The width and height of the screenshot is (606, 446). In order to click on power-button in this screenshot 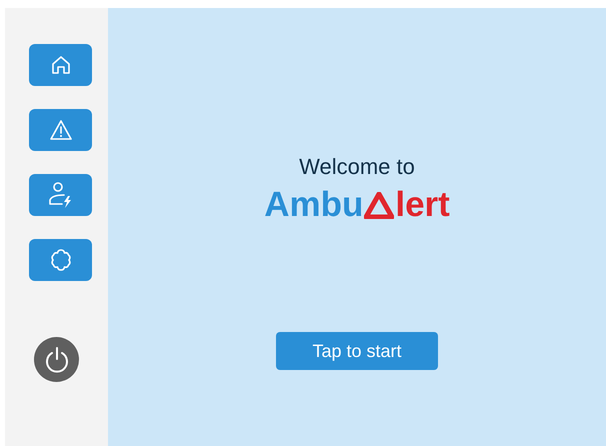, I will do `click(56, 359)`.